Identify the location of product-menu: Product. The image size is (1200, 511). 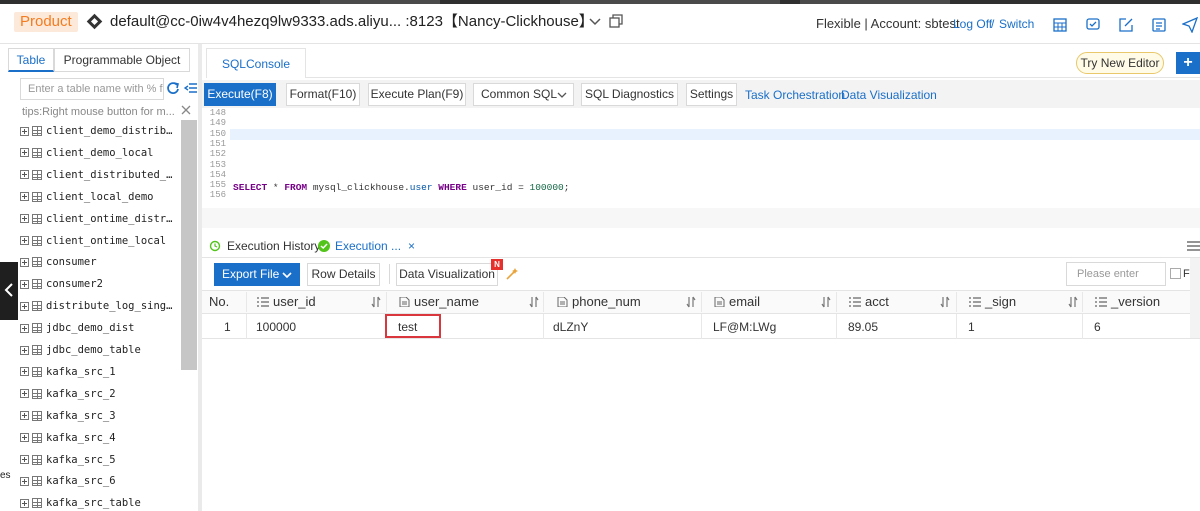
(46, 22).